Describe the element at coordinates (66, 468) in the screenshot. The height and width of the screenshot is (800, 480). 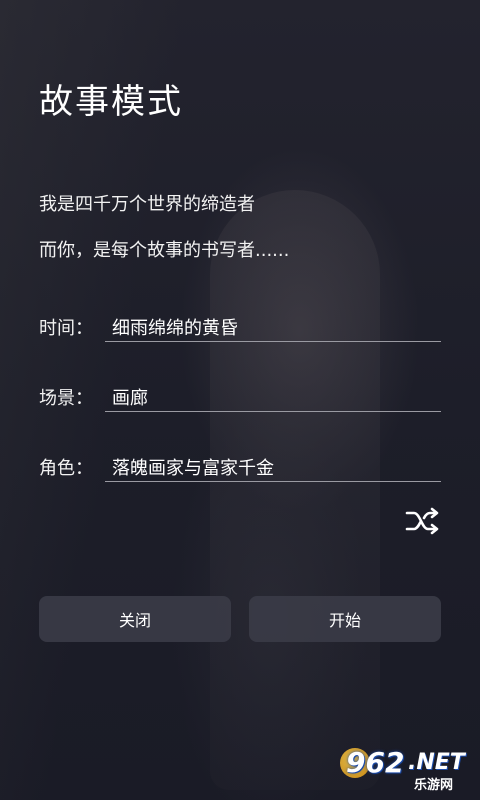
I see `role-label: 角色：` at that location.